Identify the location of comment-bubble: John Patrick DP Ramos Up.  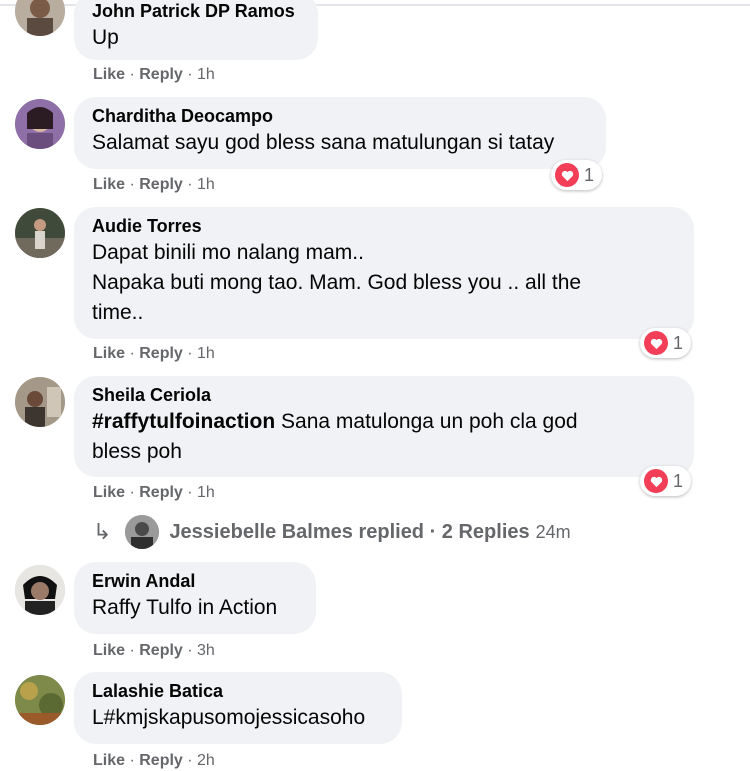
(196, 30).